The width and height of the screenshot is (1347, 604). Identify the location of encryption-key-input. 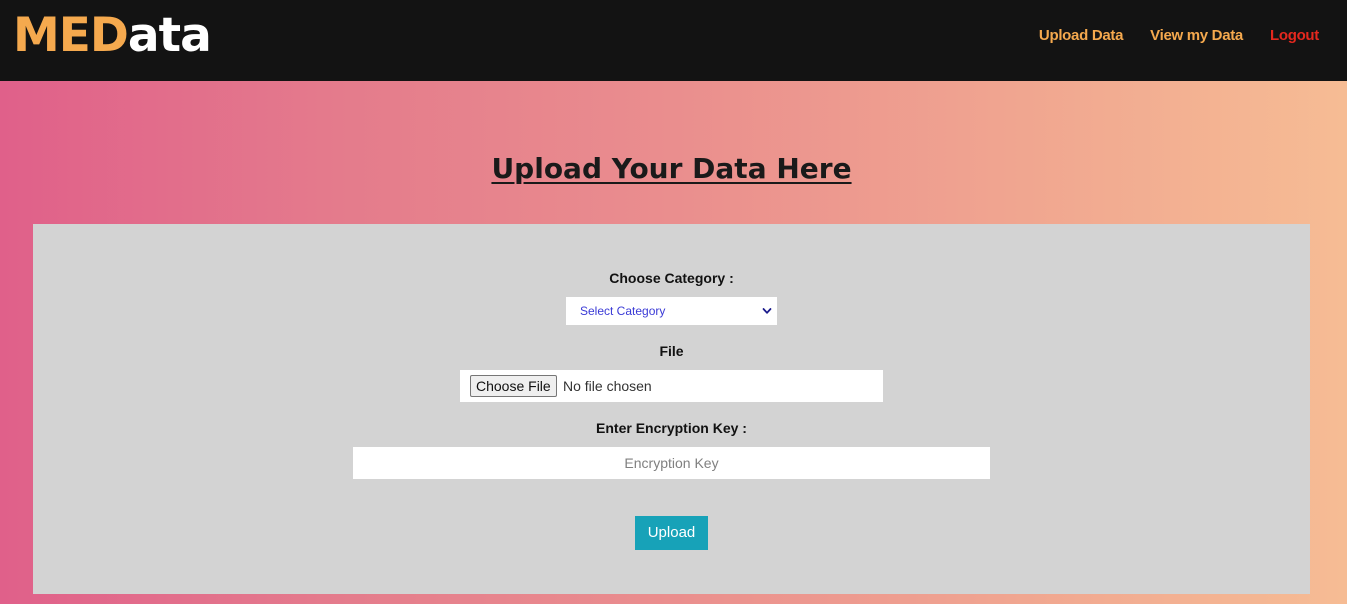
(671, 463).